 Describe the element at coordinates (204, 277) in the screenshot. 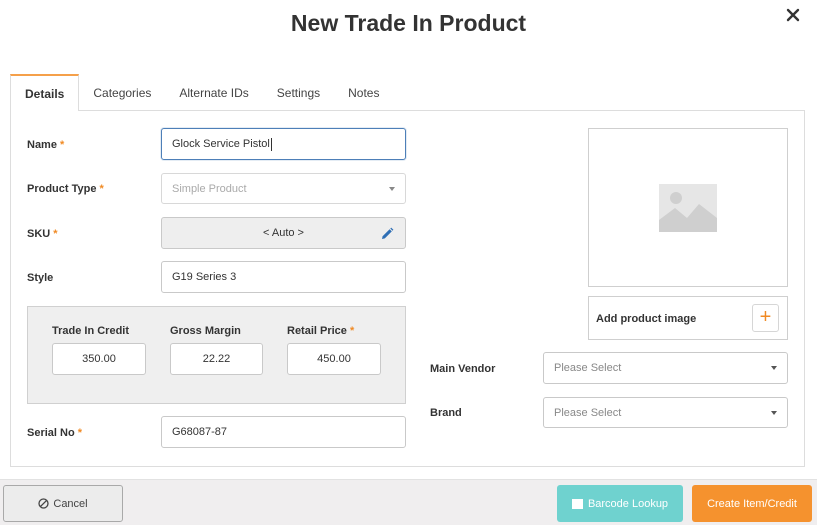

I see `style-value: G19 Series 3` at that location.